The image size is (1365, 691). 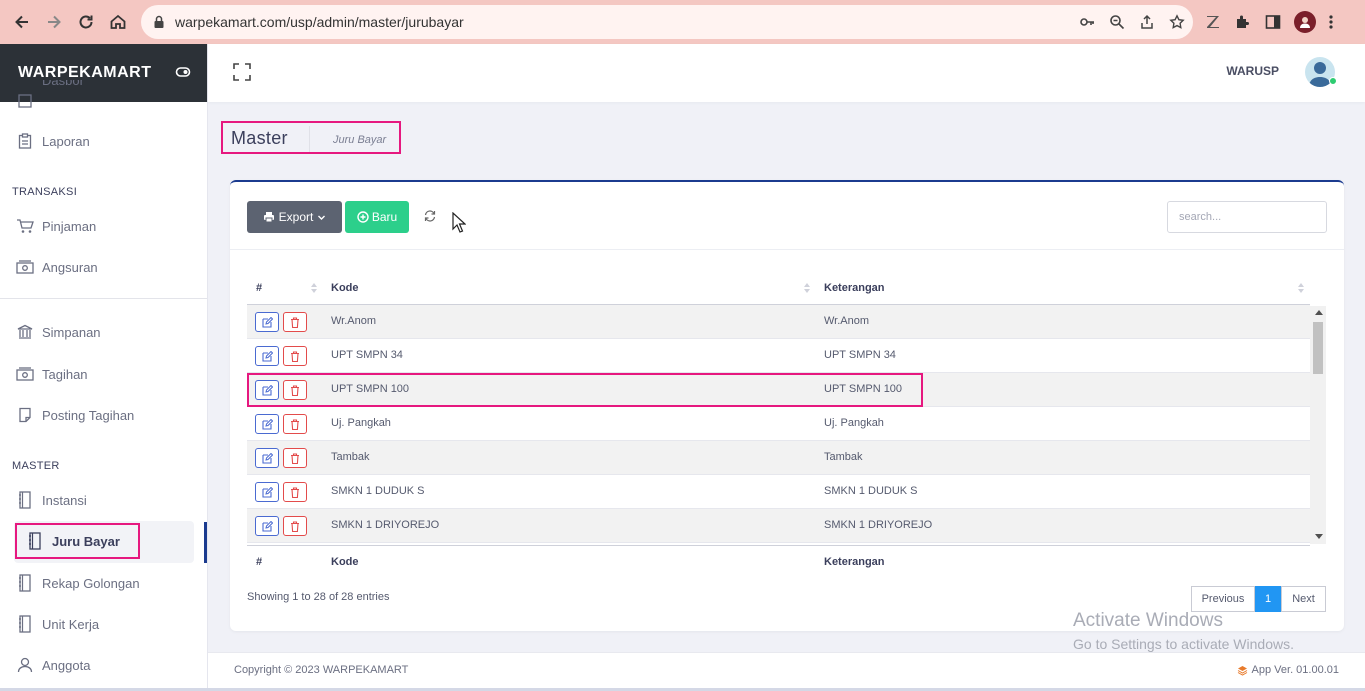 I want to click on arrow-right-icon, so click(x=54, y=22).